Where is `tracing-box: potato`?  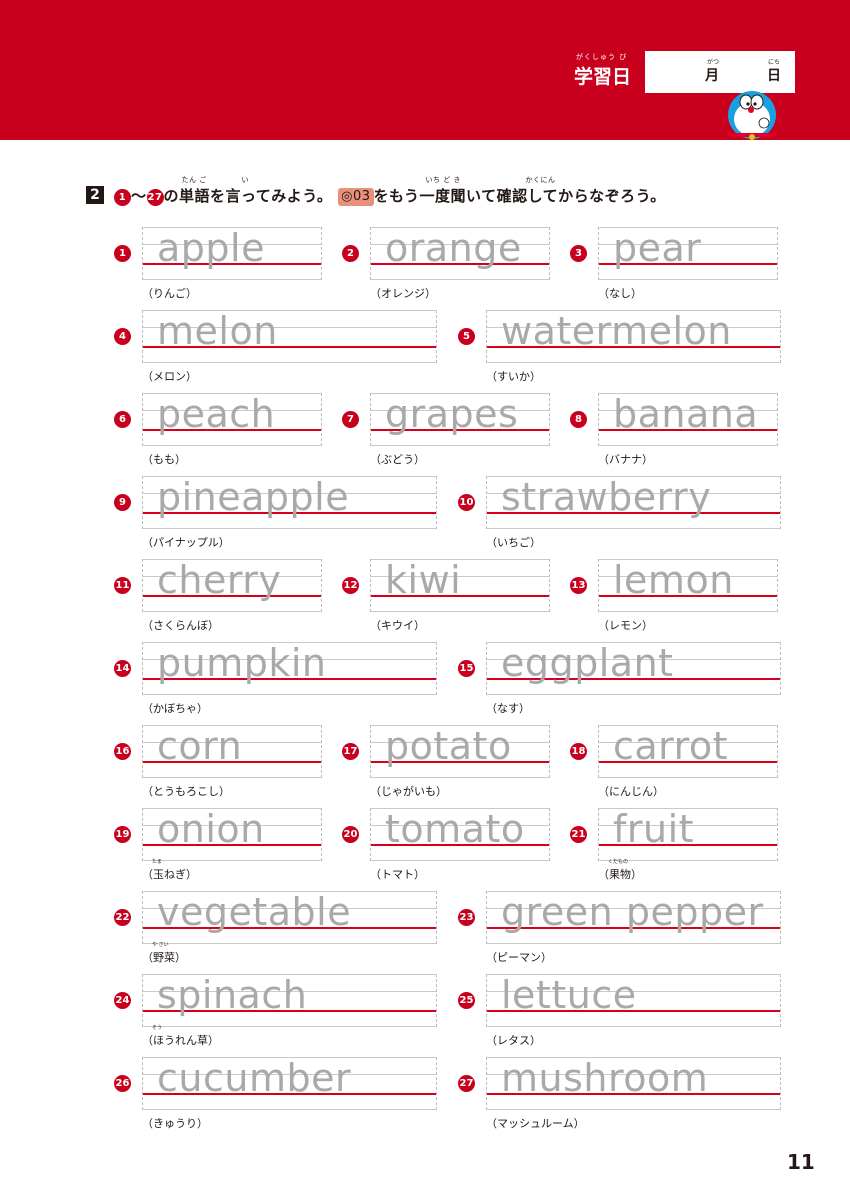 tracing-box: potato is located at coordinates (460, 751).